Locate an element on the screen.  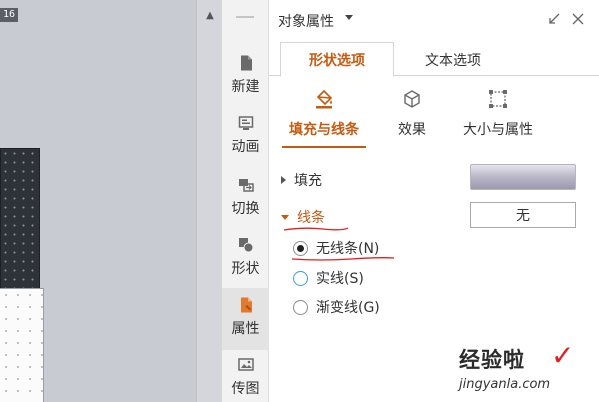
ruler-tag: 16 is located at coordinates (9, 15).